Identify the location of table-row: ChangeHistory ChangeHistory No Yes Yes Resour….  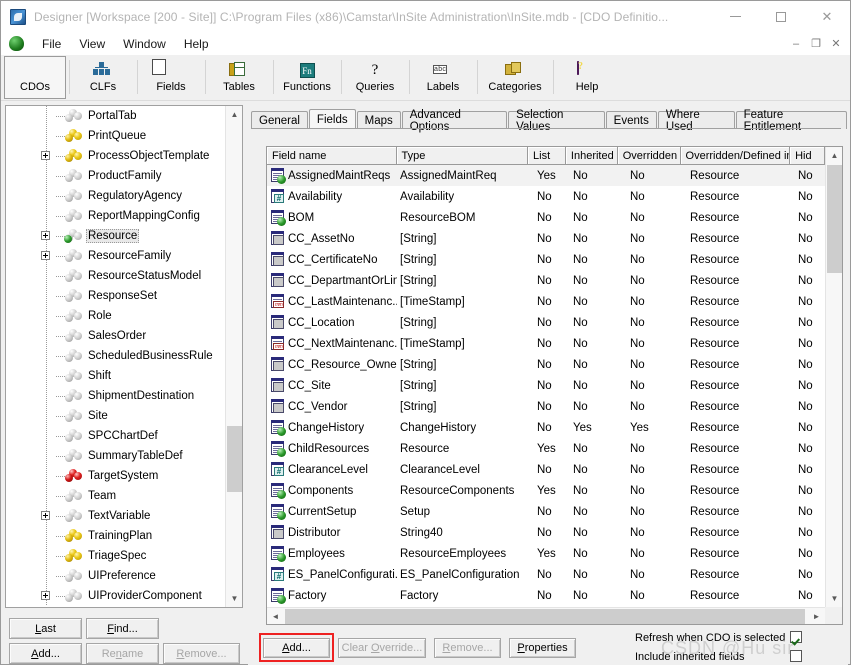
(546, 427).